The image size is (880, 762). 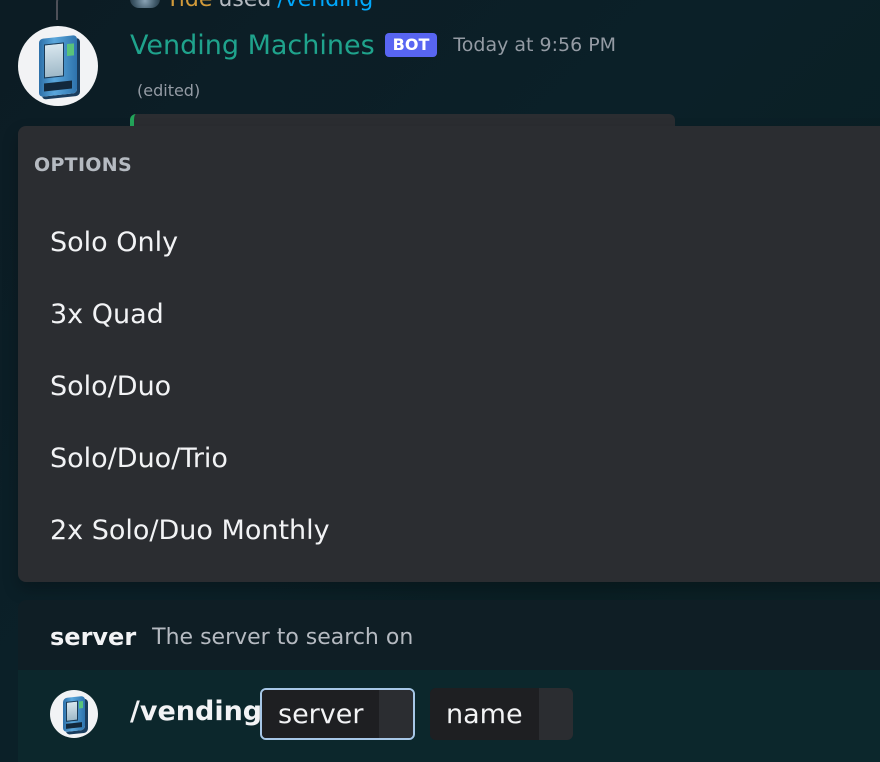 I want to click on reply-reference: Tide used /vending, so click(x=251, y=6).